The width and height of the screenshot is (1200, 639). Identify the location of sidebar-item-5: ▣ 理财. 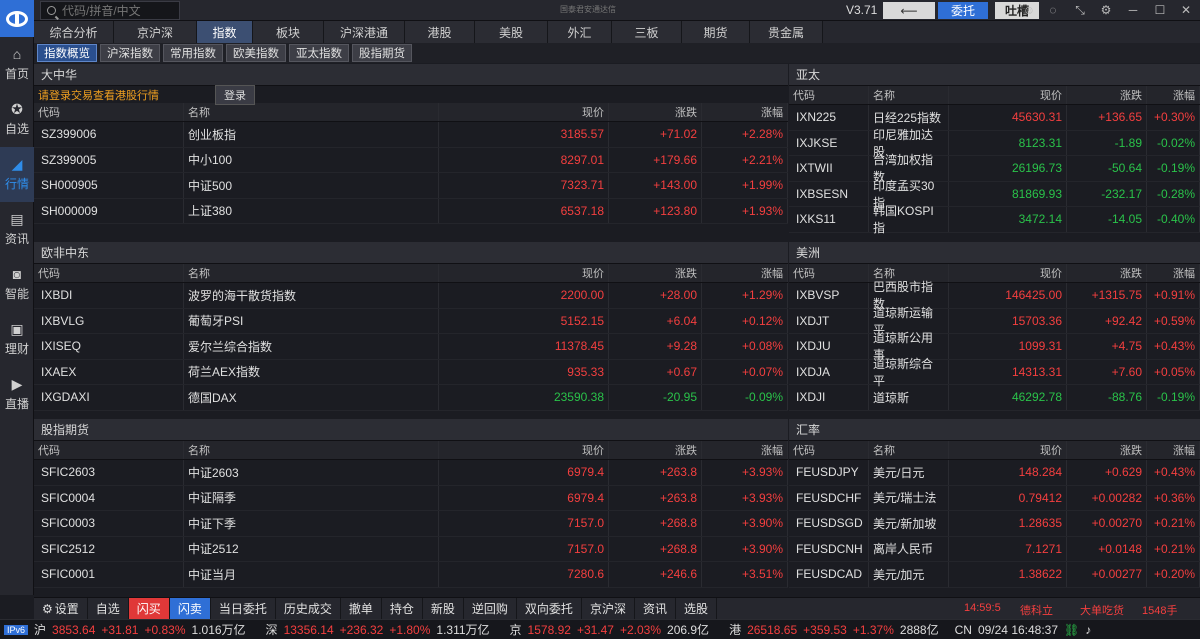
(17, 339).